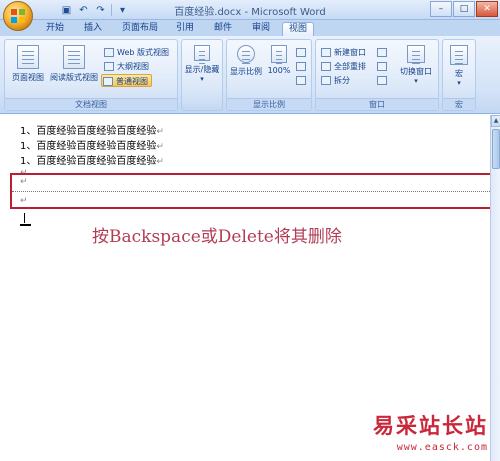 The image size is (500, 461). I want to click on page-break-line, so click(252, 191).